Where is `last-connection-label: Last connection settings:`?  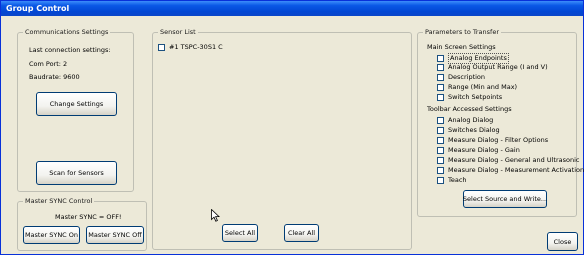 last-connection-label: Last connection settings: is located at coordinates (70, 50).